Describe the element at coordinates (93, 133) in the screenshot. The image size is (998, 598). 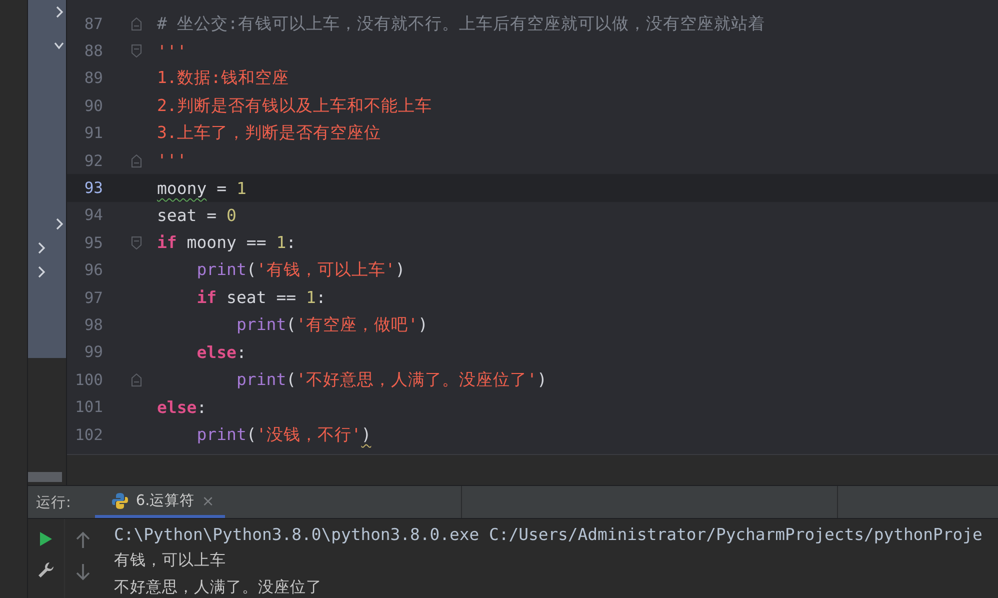
I see `line-number: 91` at that location.